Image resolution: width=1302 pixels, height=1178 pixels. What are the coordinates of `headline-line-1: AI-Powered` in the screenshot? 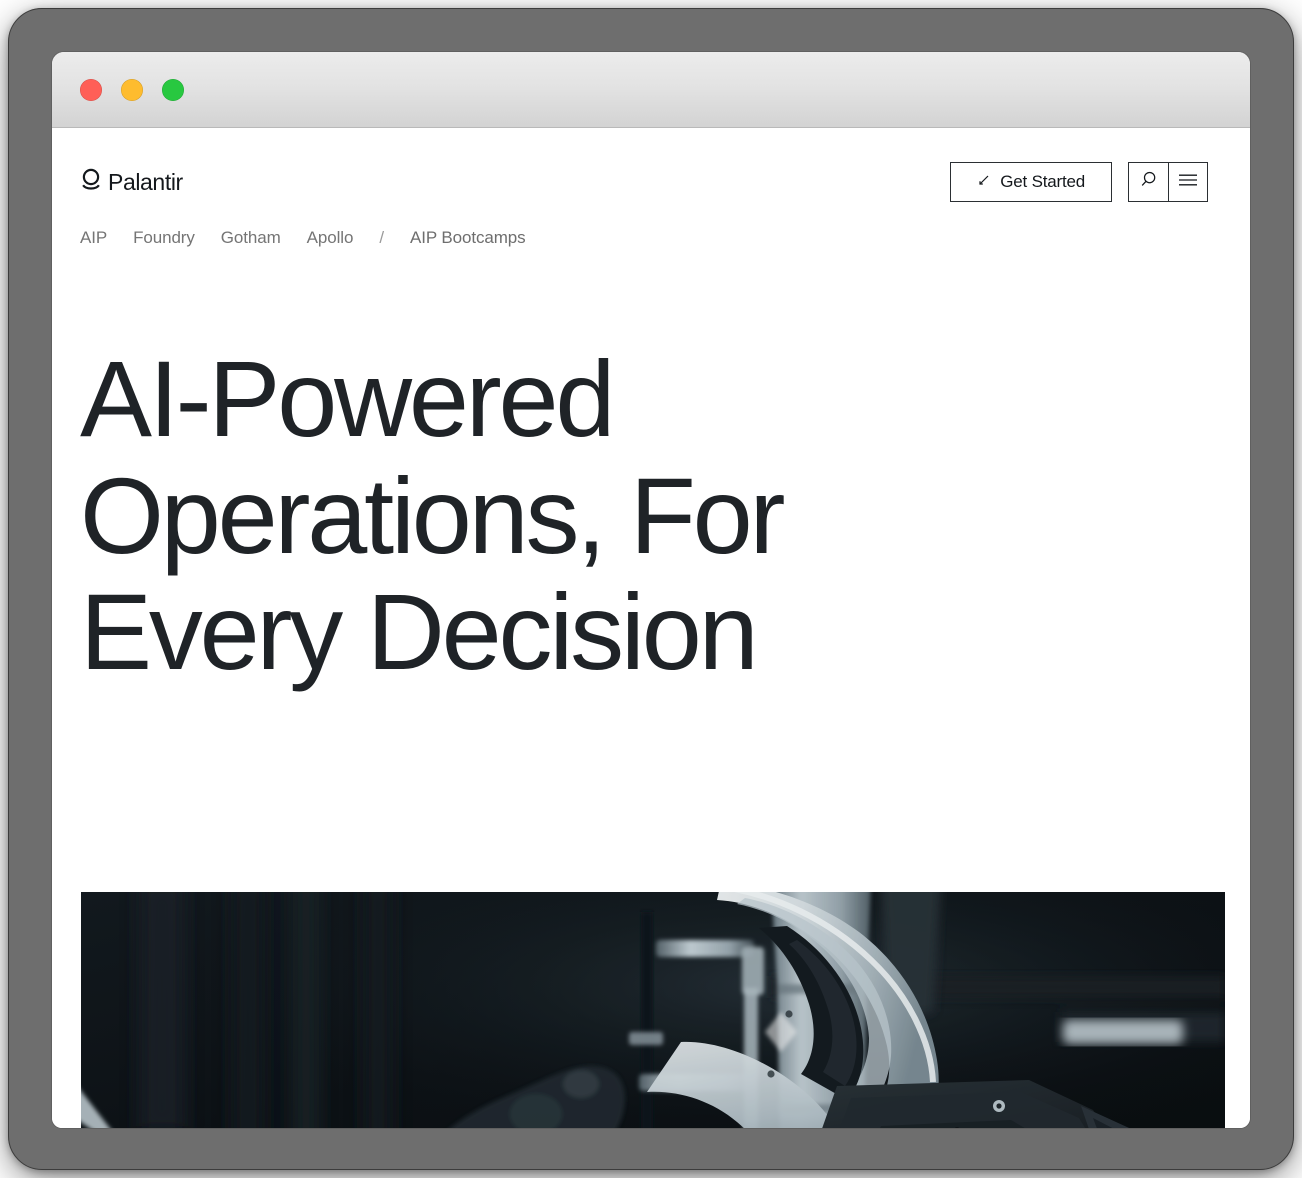 It's located at (347, 398).